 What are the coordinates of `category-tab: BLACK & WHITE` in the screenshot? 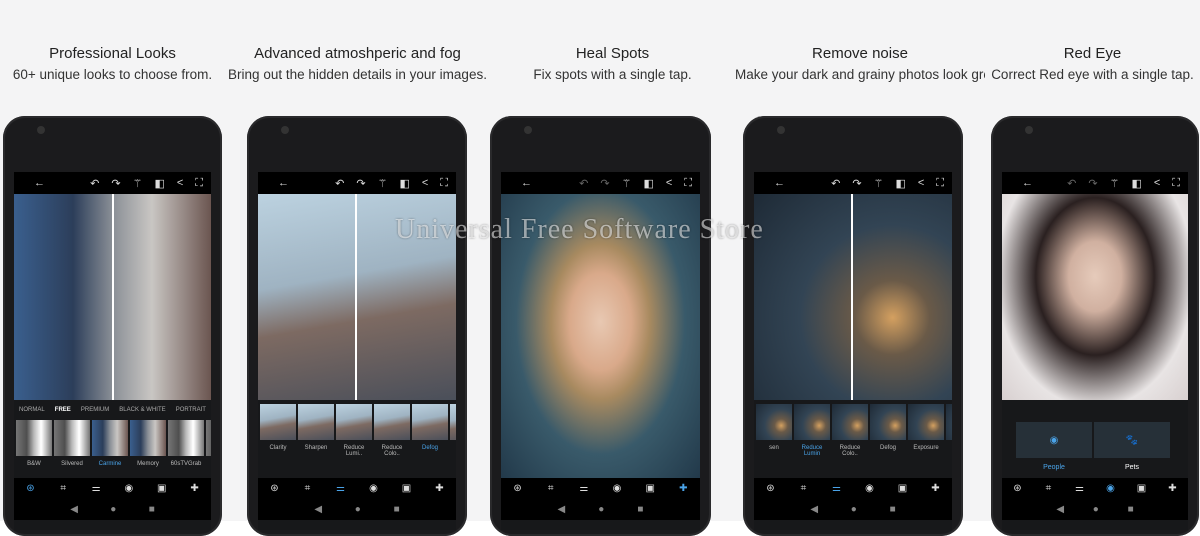 It's located at (142, 410).